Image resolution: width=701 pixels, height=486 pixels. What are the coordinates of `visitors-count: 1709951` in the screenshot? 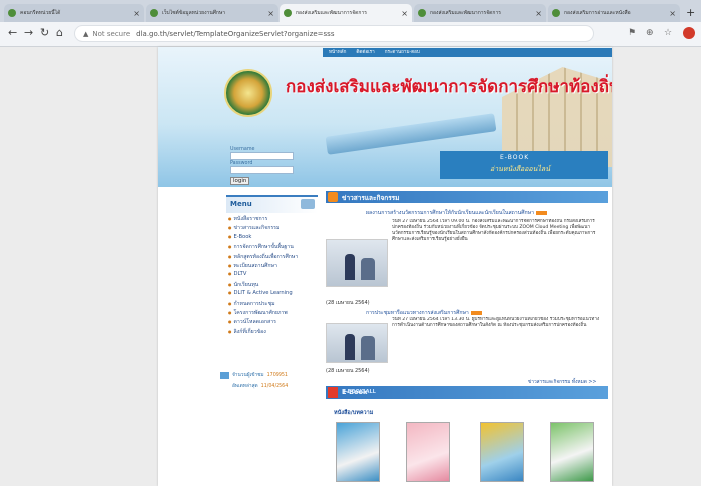 It's located at (277, 375).